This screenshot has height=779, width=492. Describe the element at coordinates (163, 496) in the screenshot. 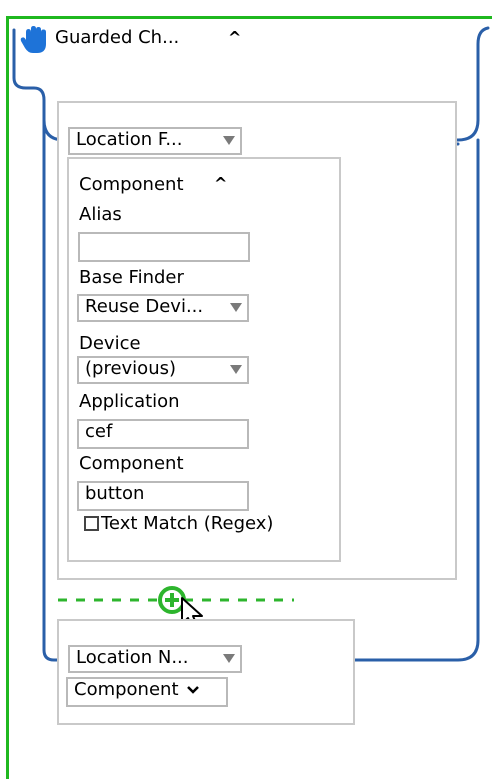

I see `component-field: button` at that location.